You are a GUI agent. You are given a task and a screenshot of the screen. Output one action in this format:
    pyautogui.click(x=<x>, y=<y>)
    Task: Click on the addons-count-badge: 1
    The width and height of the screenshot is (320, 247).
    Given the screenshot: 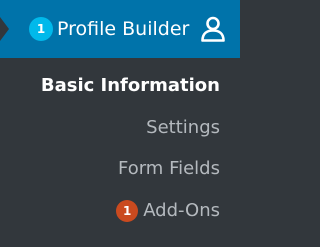 What is the action you would take?
    pyautogui.click(x=127, y=211)
    